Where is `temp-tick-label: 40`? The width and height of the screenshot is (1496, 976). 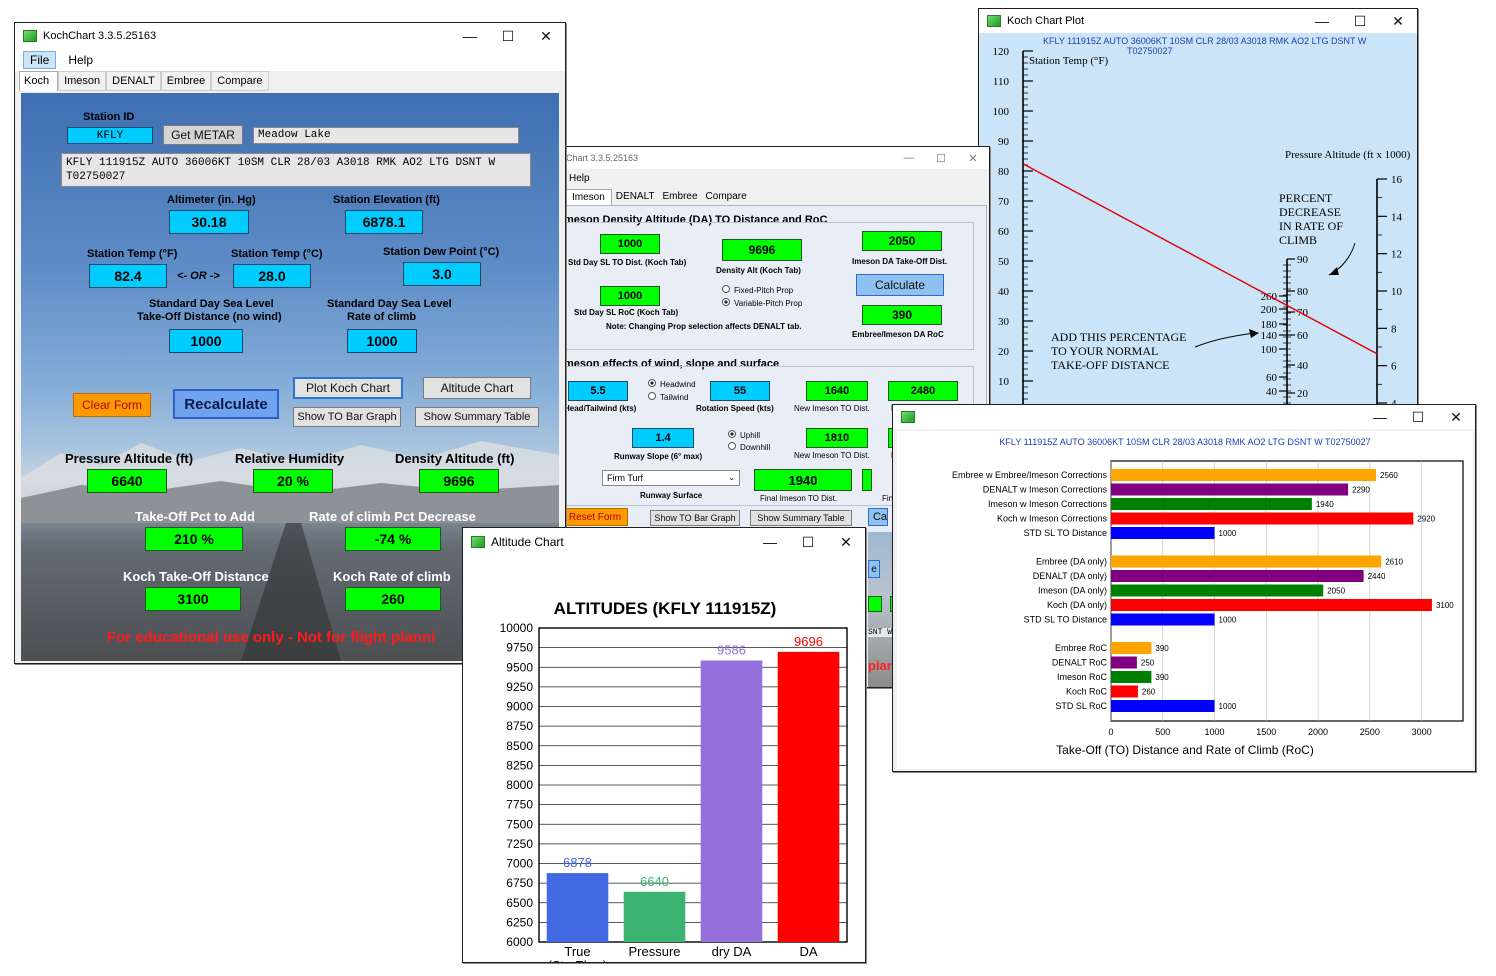
temp-tick-label: 40 is located at coordinates (1004, 292).